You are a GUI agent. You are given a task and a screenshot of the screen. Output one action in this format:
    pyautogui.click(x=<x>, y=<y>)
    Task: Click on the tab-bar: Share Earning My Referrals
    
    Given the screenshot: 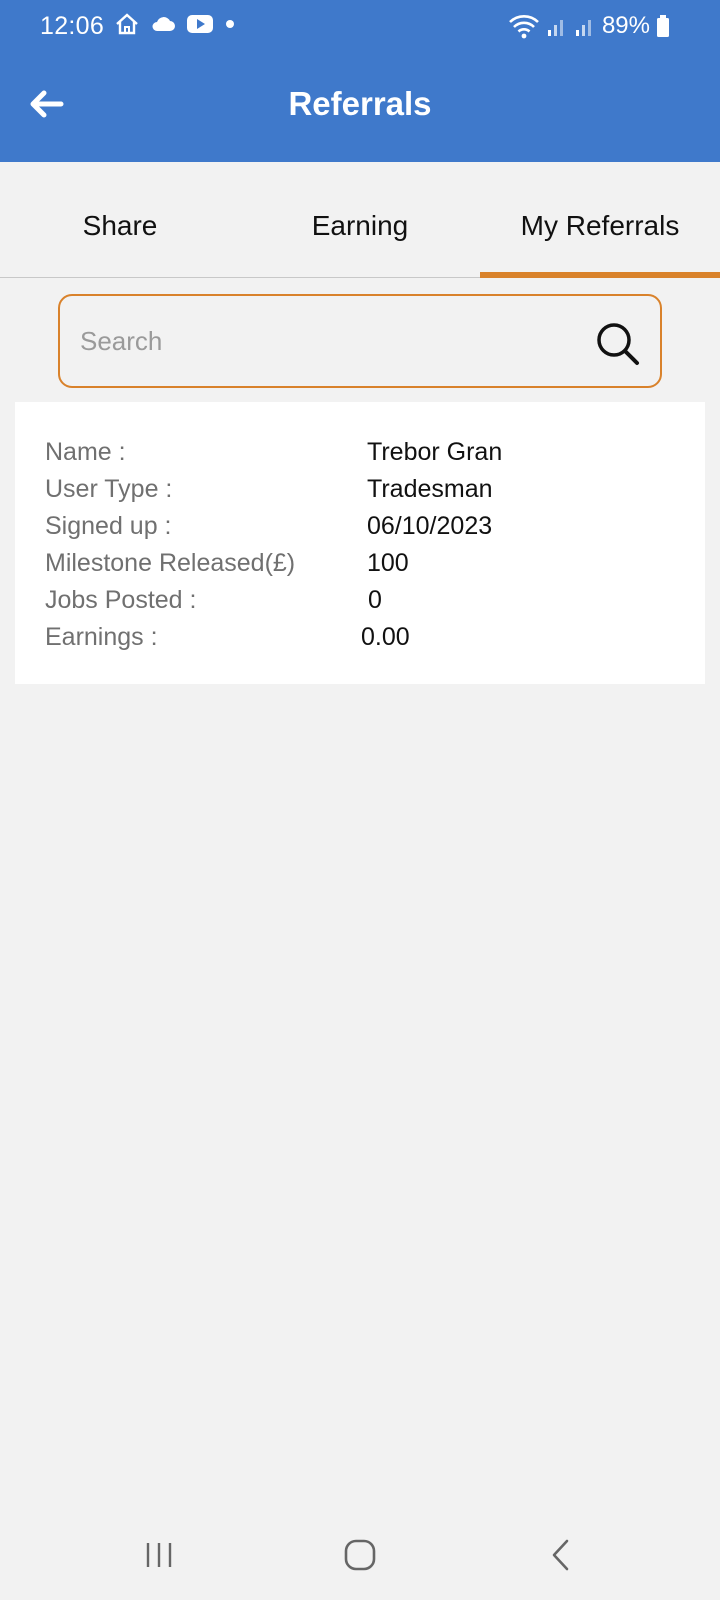 What is the action you would take?
    pyautogui.click(x=360, y=220)
    